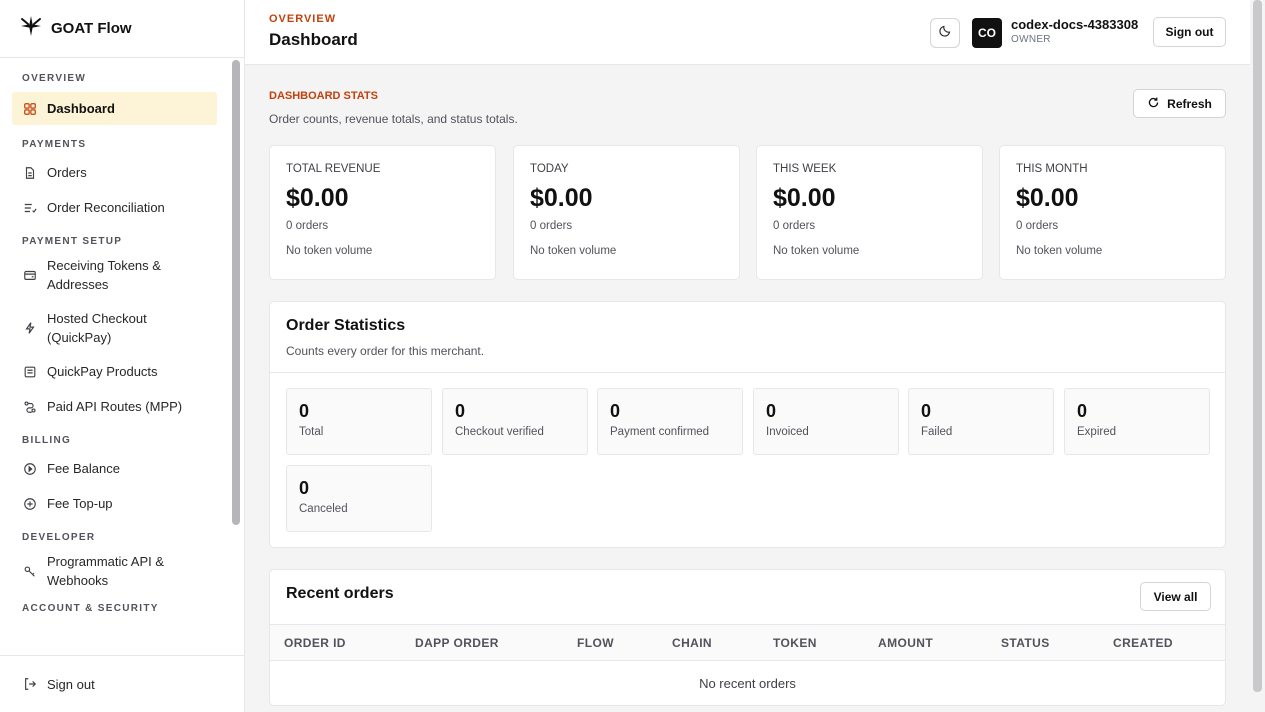 The width and height of the screenshot is (1265, 712). I want to click on order-stat-total: 0 Total, so click(359, 421).